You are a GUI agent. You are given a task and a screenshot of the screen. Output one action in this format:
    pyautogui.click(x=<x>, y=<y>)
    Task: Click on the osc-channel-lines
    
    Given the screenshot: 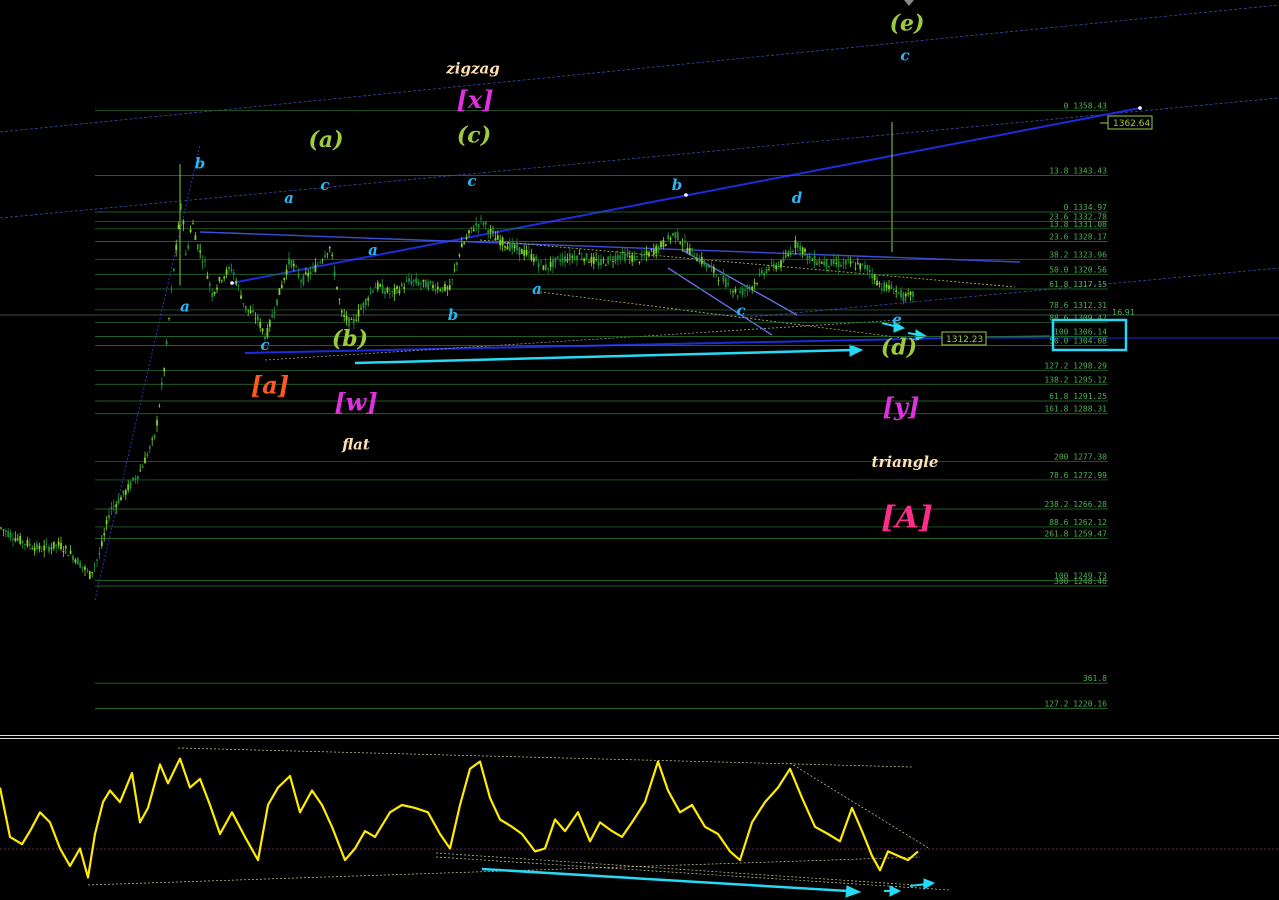 What is the action you would take?
    pyautogui.click(x=519, y=819)
    